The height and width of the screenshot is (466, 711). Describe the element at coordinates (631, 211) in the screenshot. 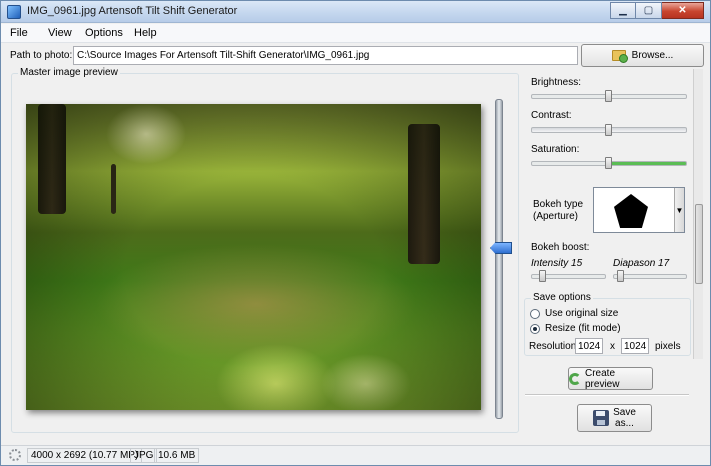

I see `pentagon-aperture-icon` at that location.